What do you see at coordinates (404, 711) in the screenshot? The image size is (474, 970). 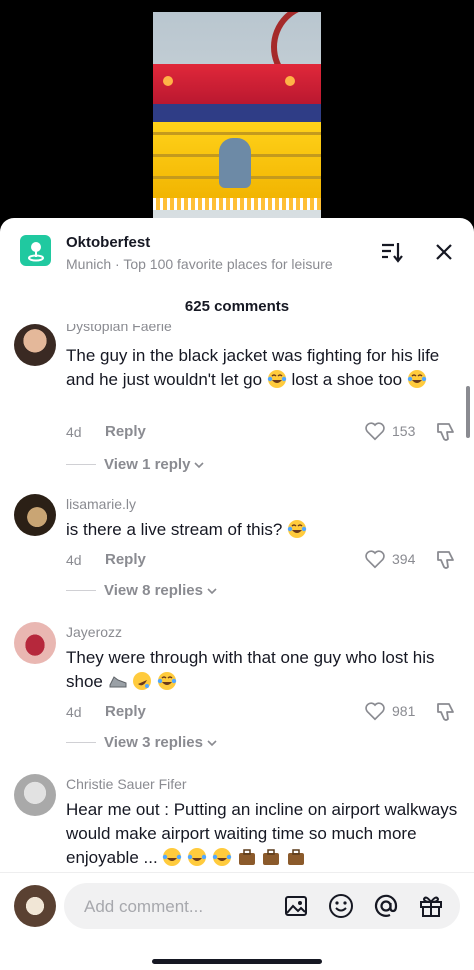 I see `like-count: 981` at bounding box center [404, 711].